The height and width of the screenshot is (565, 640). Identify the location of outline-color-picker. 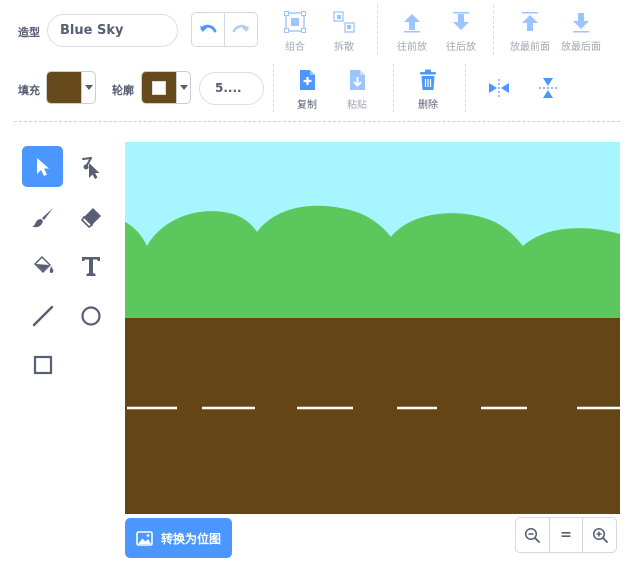
(166, 87).